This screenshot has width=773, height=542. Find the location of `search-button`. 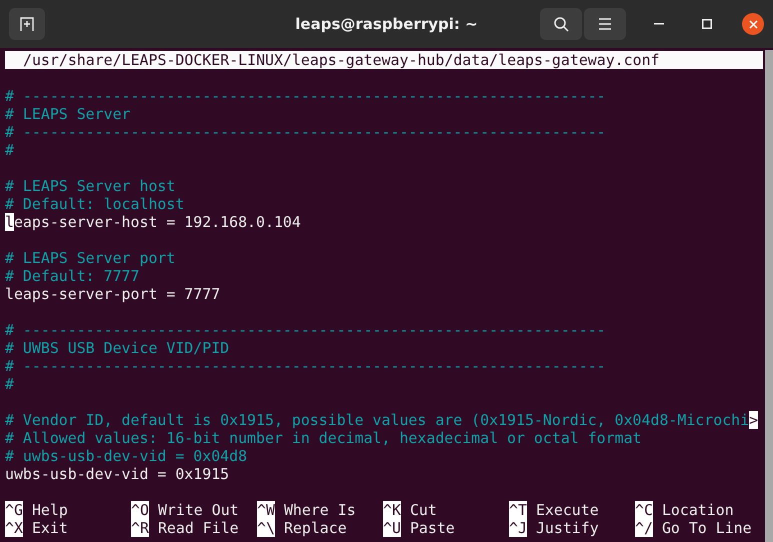

search-button is located at coordinates (561, 24).